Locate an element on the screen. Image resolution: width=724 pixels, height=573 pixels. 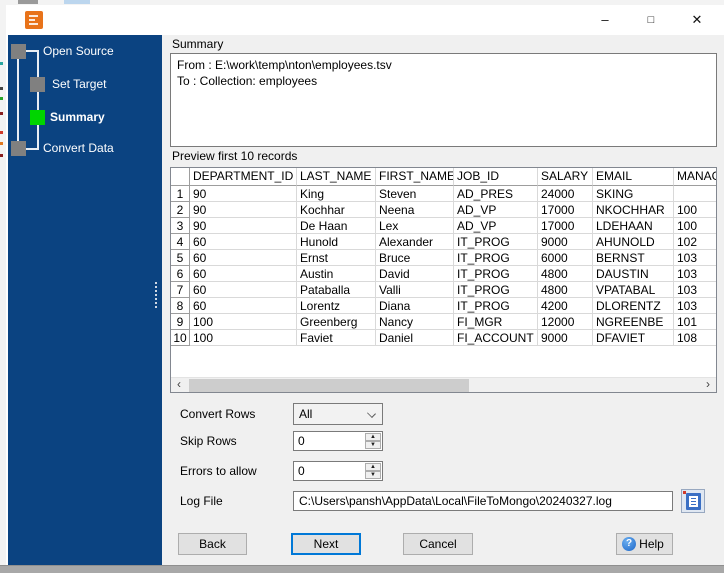
table-row: 4 60 Hunold Alexander IT_PROG 9000 AHUNOLD 102 is located at coordinates (443, 242).